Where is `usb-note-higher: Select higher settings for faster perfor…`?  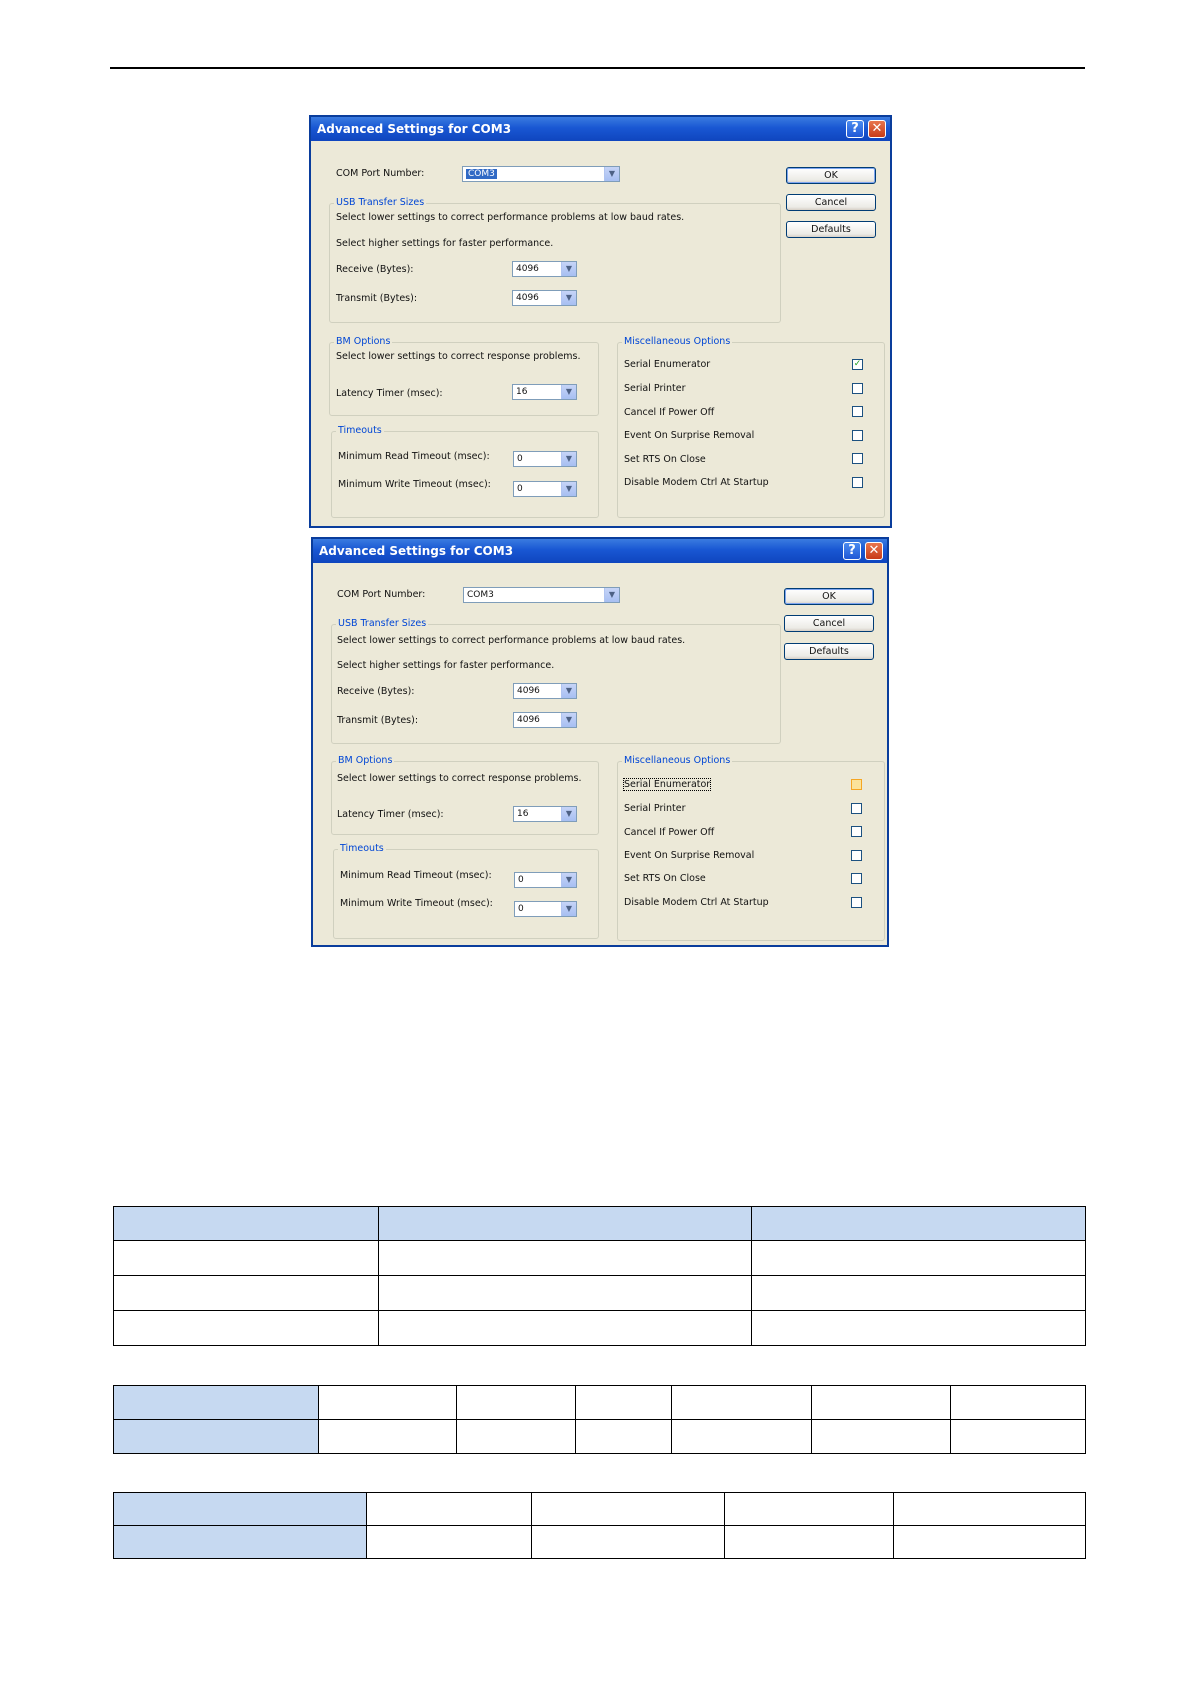
usb-note-higher: Select higher settings for faster perfor… is located at coordinates (446, 665).